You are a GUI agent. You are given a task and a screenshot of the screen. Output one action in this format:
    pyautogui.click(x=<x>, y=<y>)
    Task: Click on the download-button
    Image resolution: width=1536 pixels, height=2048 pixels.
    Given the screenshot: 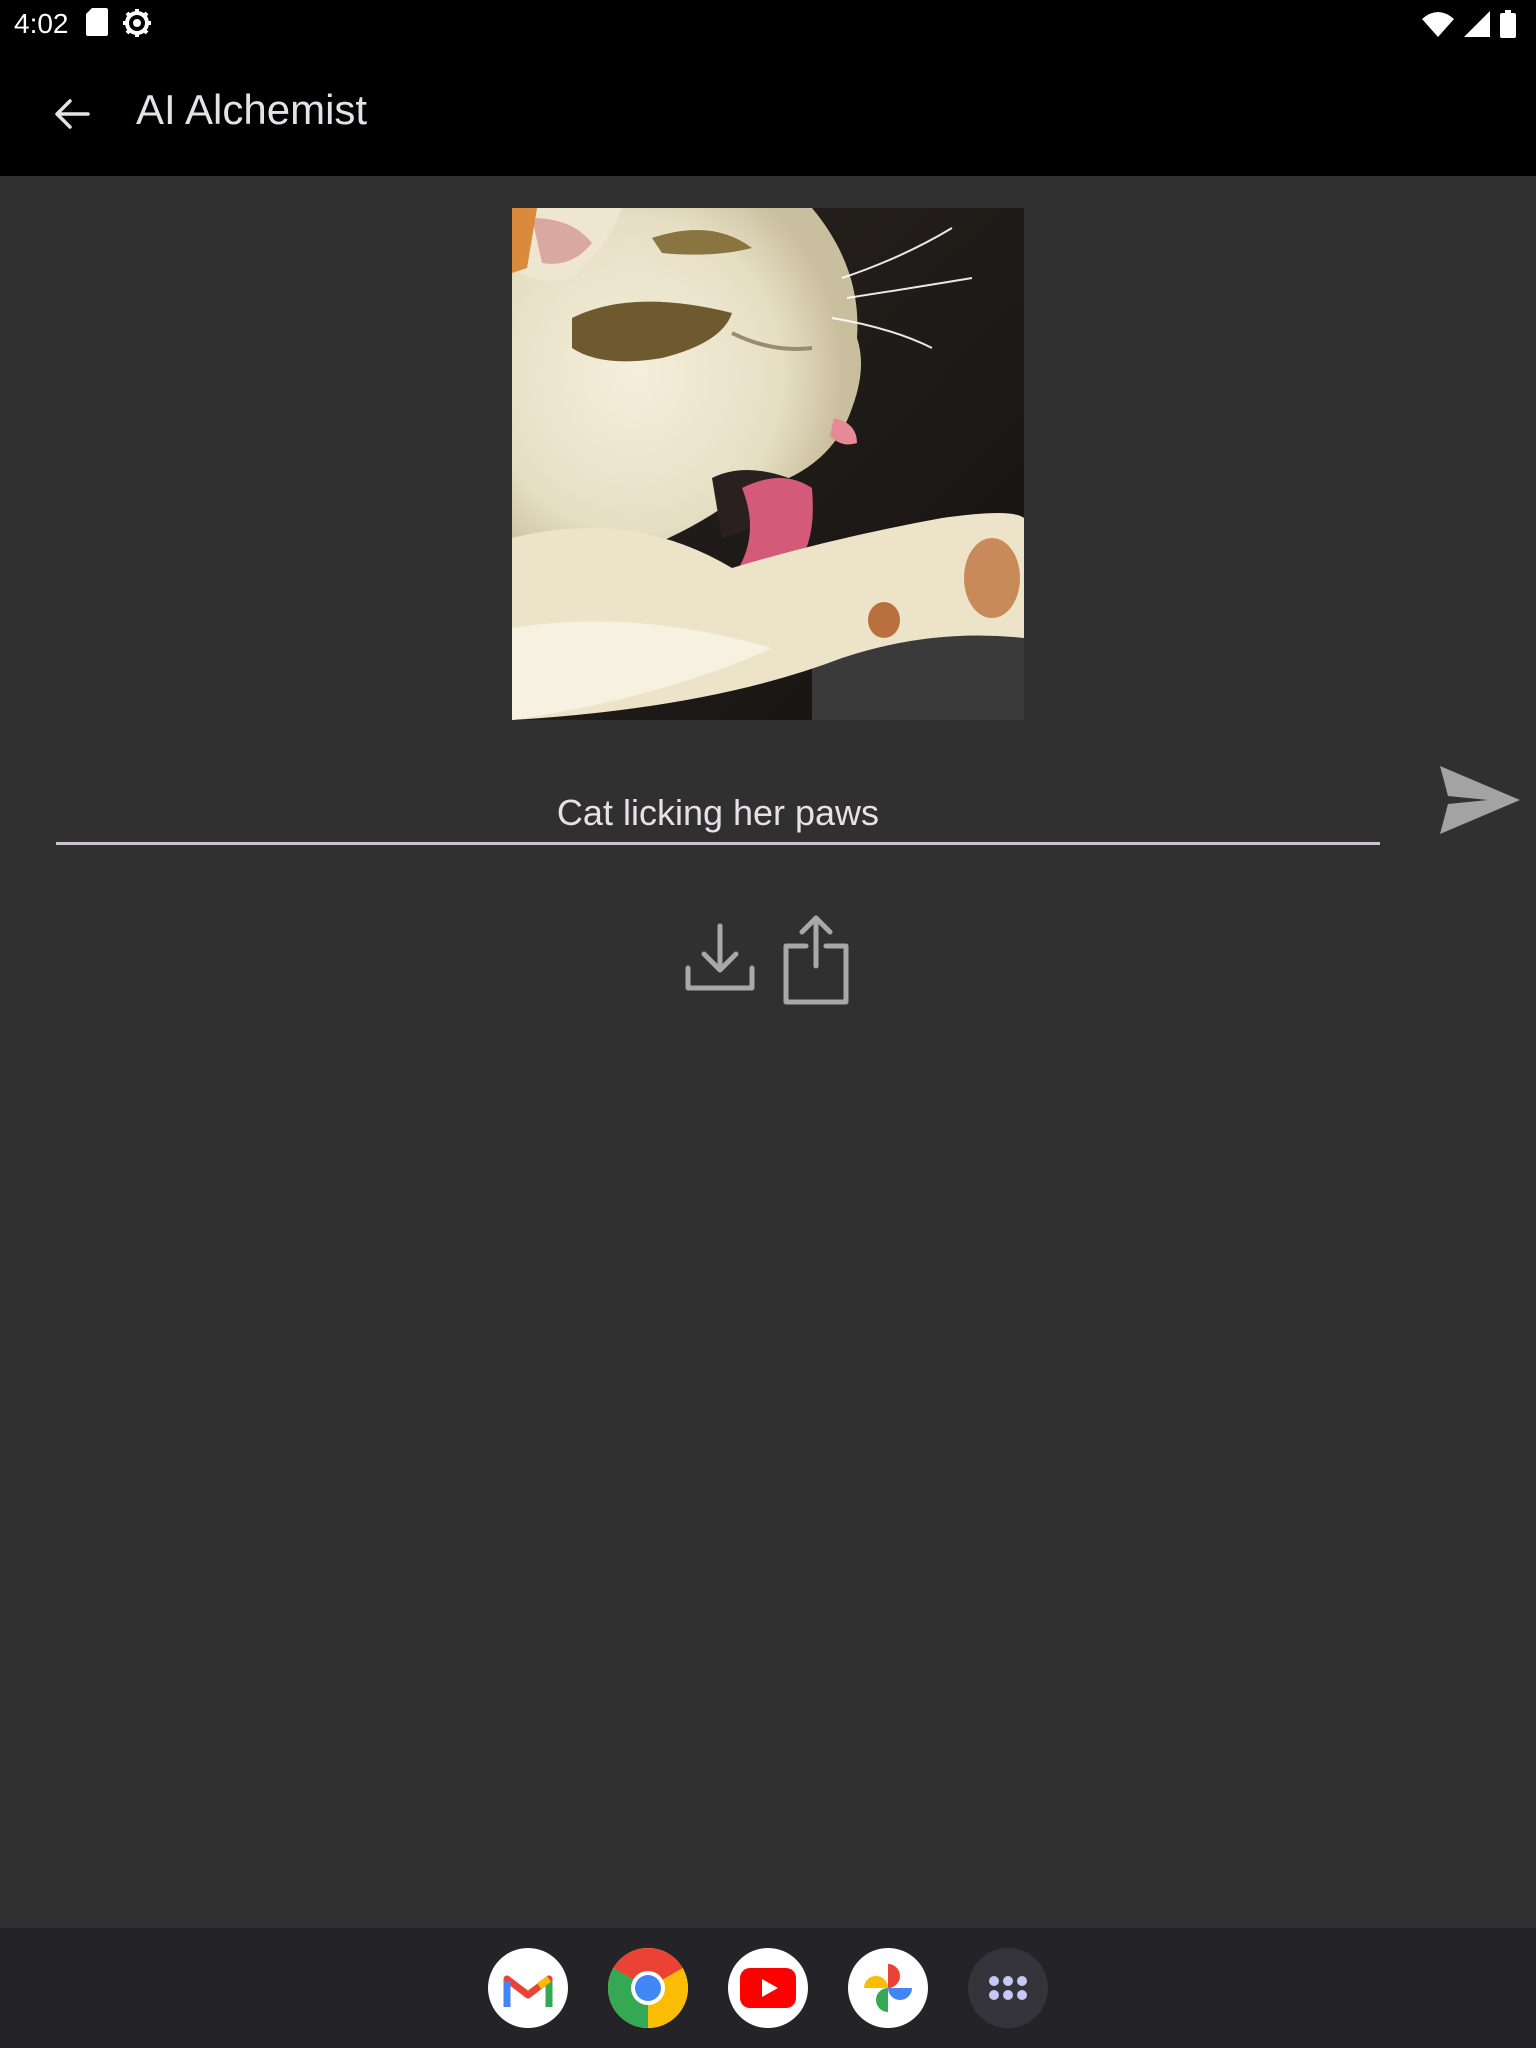 What is the action you would take?
    pyautogui.click(x=720, y=958)
    